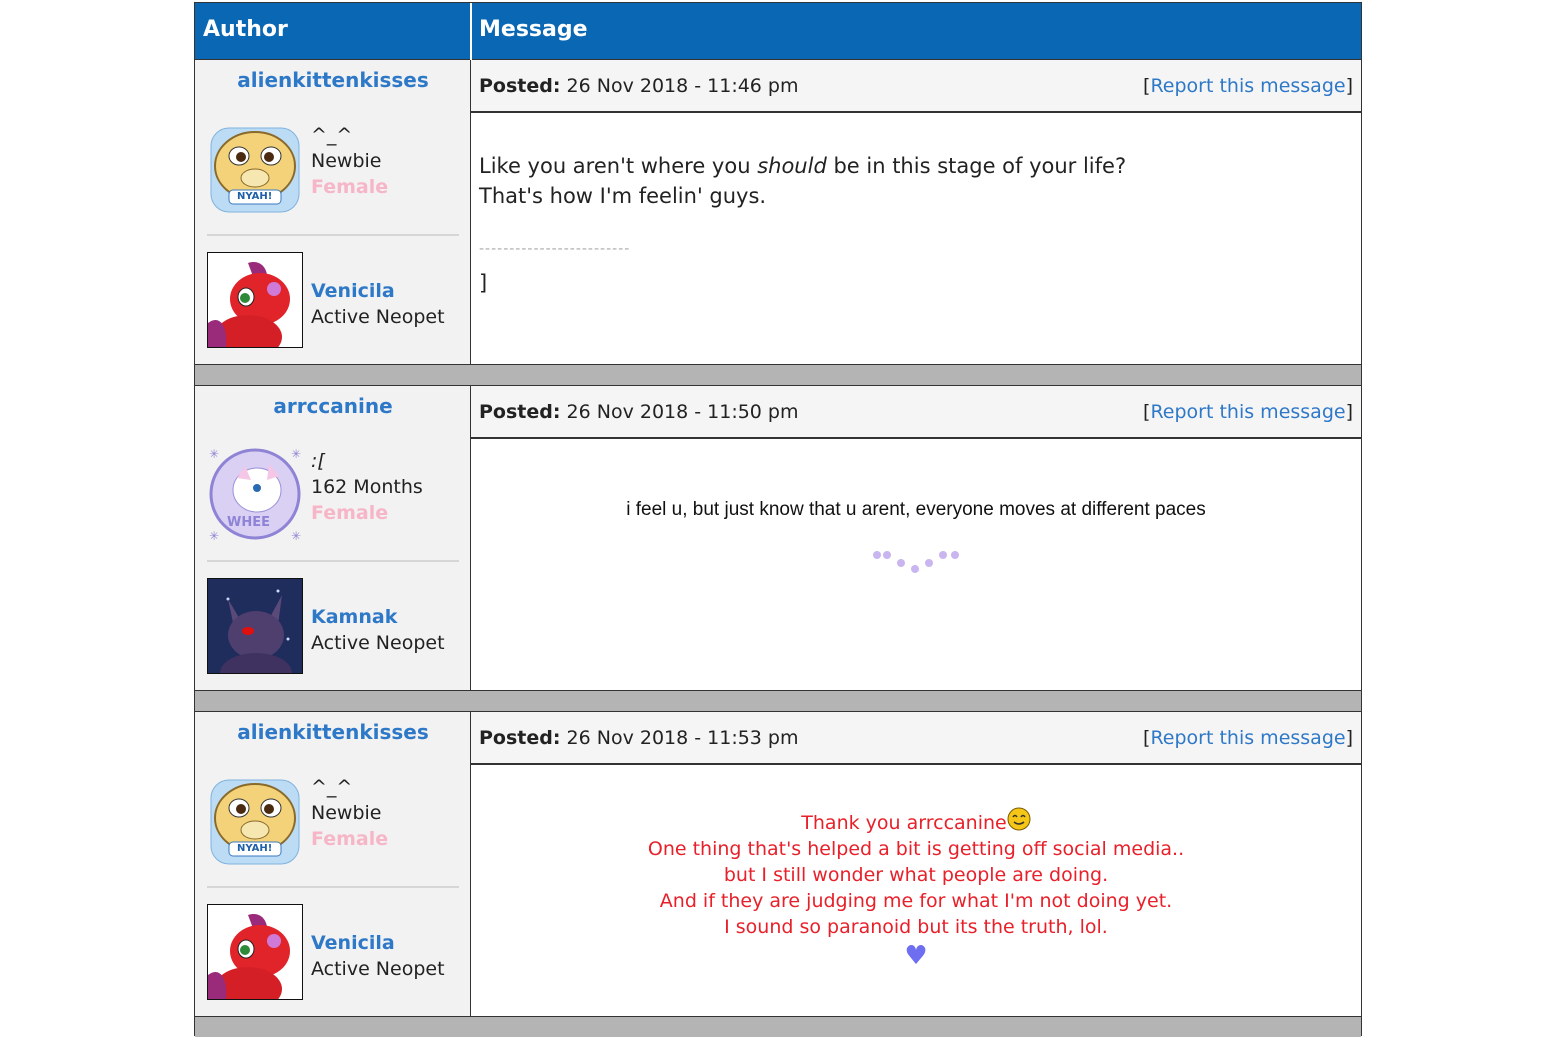 The width and height of the screenshot is (1560, 1040). Describe the element at coordinates (333, 406) in the screenshot. I see `author-username: arrccanine` at that location.